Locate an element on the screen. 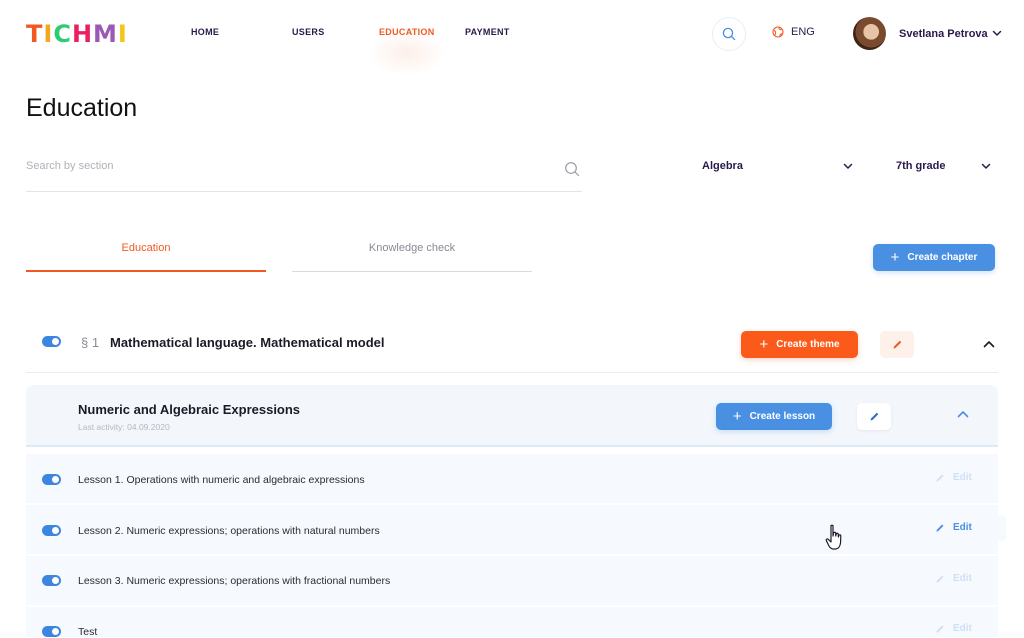 The image size is (1024, 638). theme-title: Numeric and Algebraic Expressions is located at coordinates (189, 409).